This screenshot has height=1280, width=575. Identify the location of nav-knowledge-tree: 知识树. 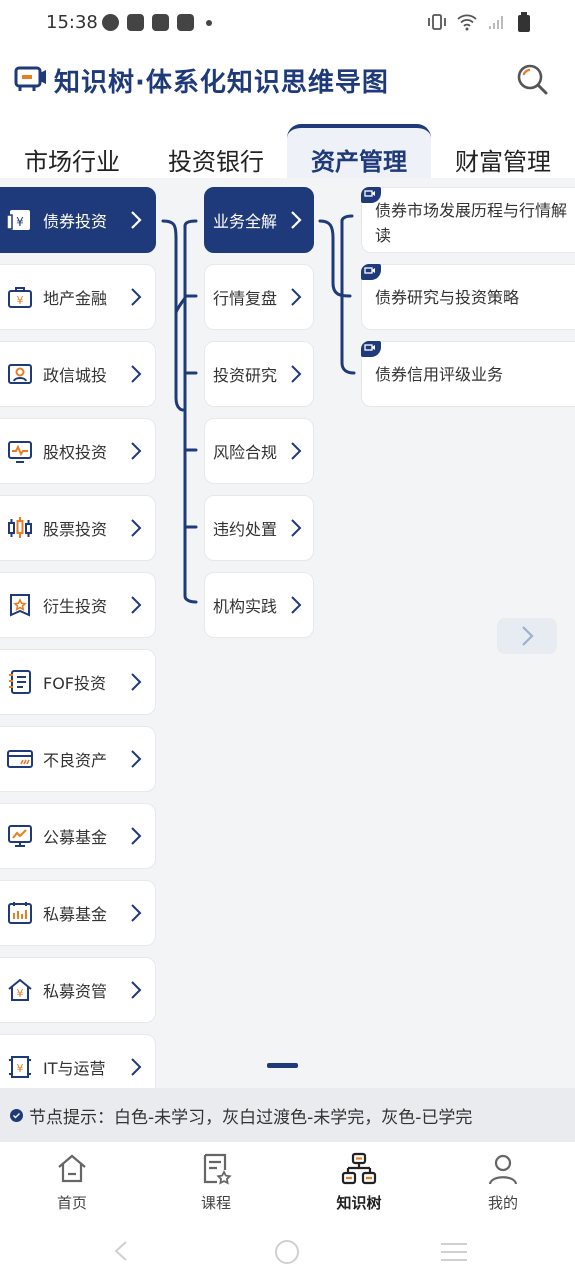
(359, 1182).